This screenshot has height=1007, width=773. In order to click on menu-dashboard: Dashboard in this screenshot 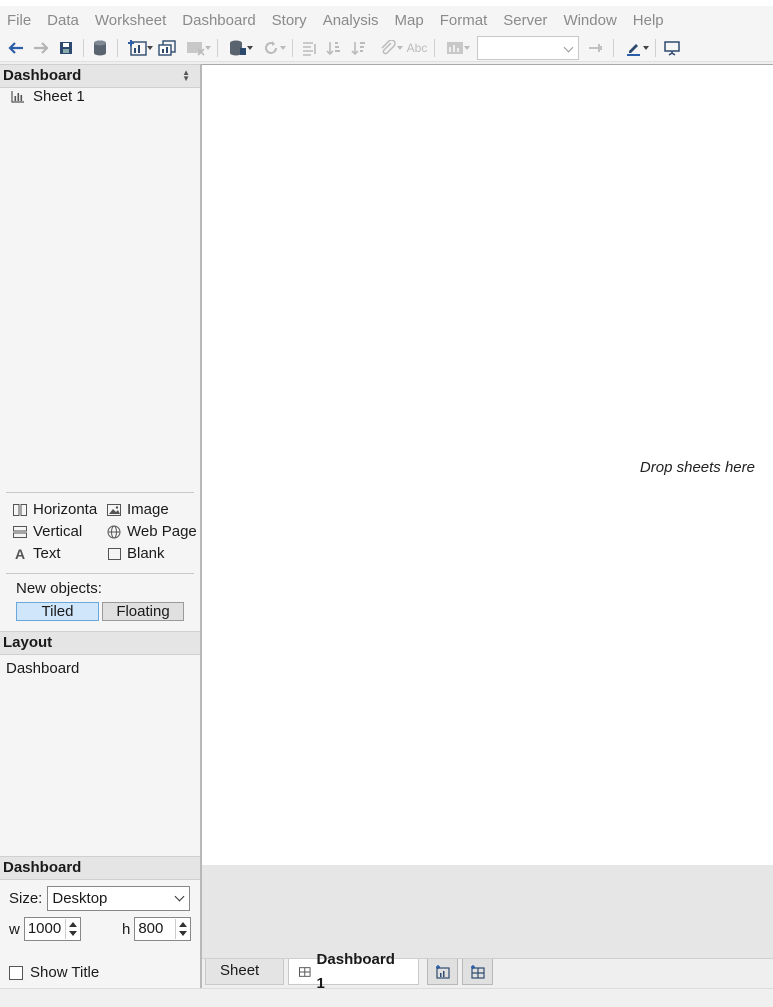, I will do `click(218, 20)`.